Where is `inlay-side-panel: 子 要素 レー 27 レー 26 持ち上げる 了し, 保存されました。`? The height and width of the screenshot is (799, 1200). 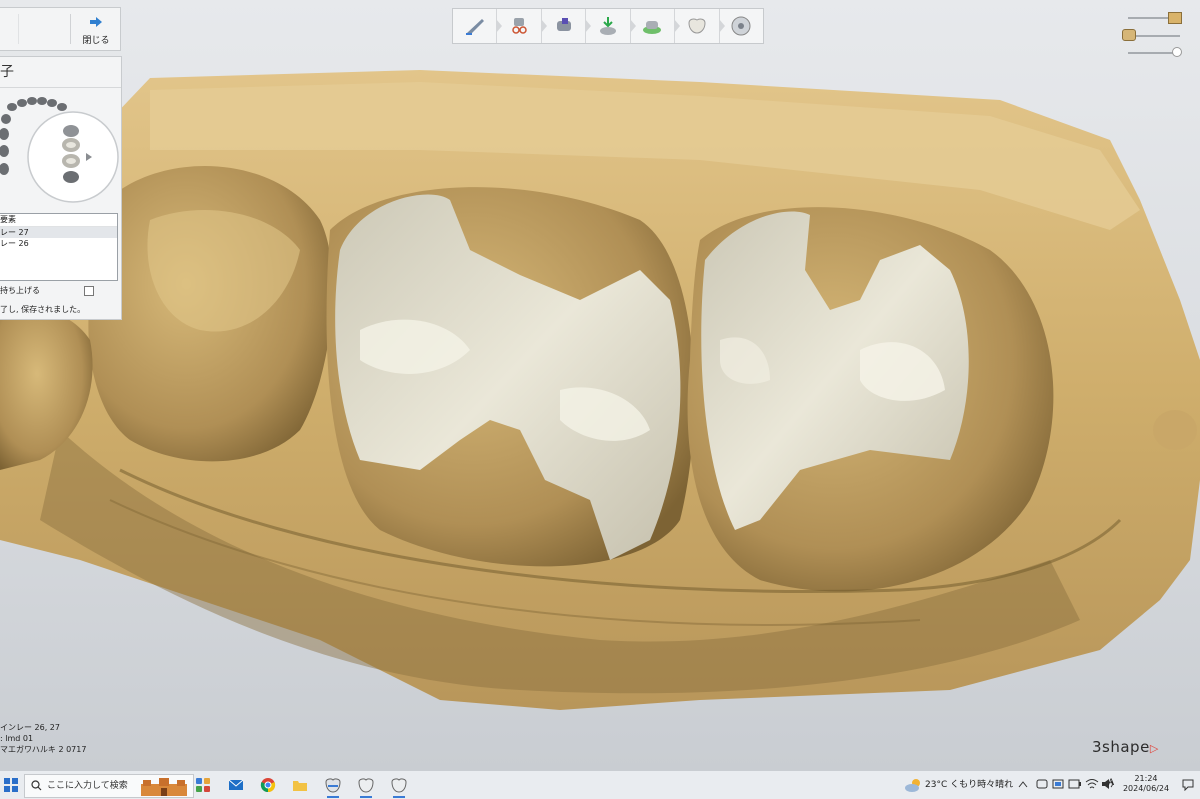
inlay-side-panel: 子 要素 レー 27 レー 26 持ち上げる 了し, 保存されました。 is located at coordinates (61, 188).